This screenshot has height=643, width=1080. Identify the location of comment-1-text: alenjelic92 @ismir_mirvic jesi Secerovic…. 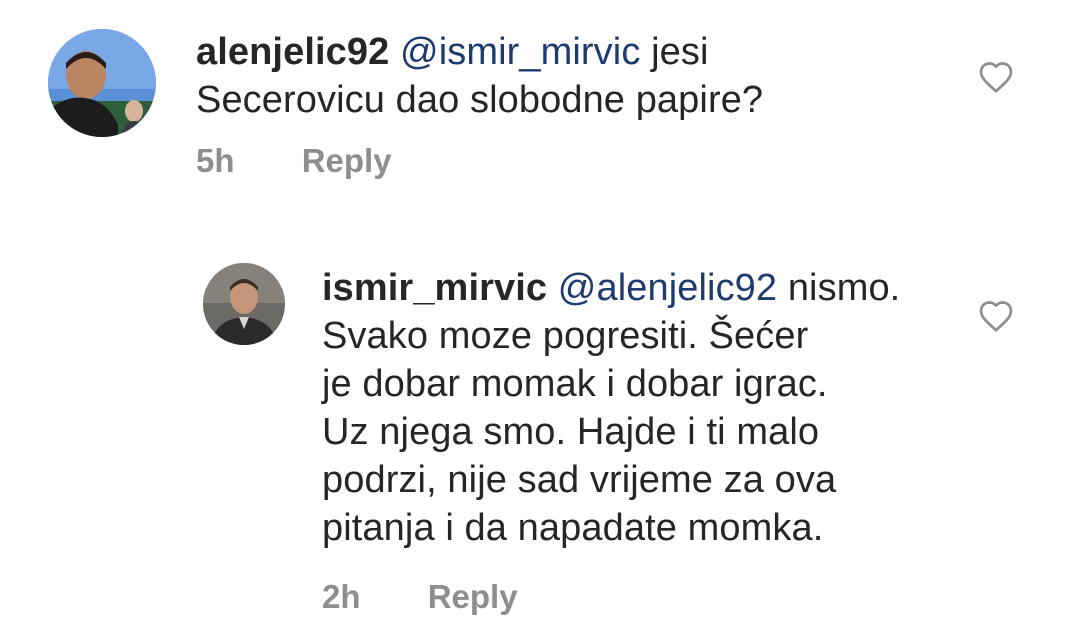
(576, 76).